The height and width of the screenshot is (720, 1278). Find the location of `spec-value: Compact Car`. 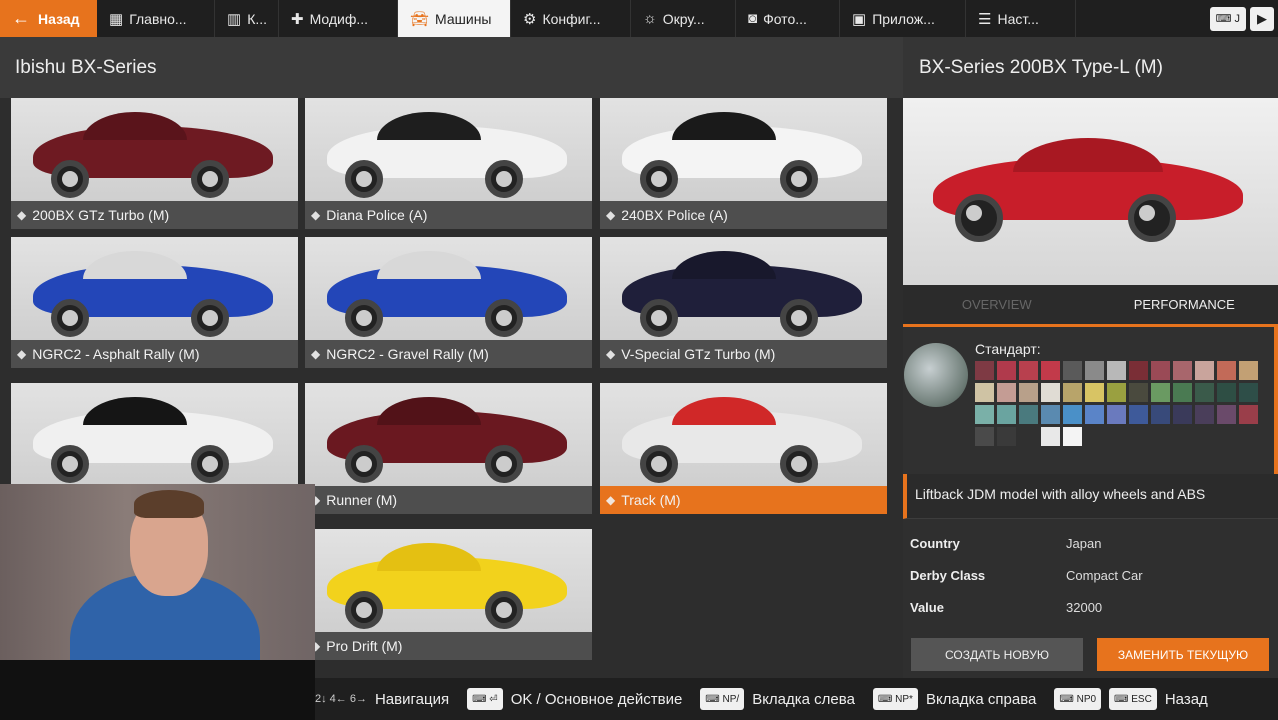

spec-value: Compact Car is located at coordinates (1104, 575).